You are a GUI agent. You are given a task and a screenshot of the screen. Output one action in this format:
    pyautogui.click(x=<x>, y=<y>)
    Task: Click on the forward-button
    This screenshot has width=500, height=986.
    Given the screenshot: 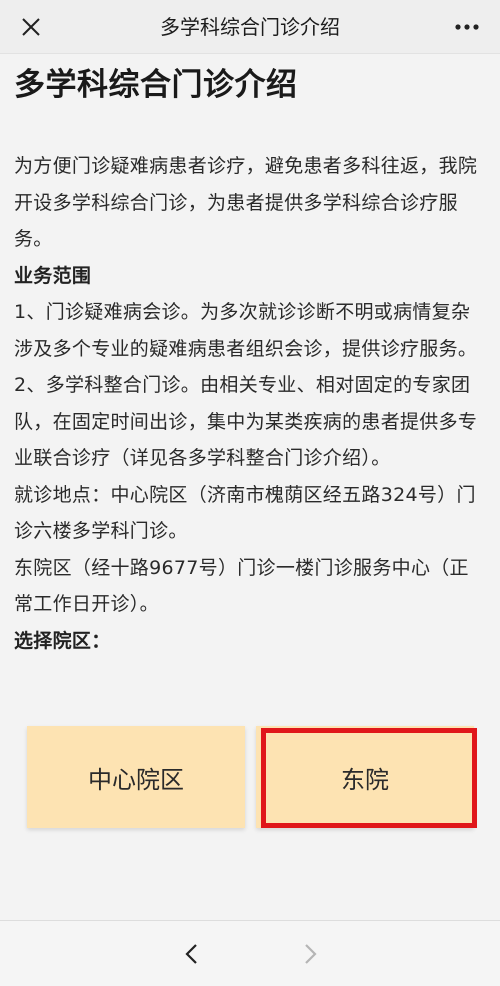 What is the action you would take?
    pyautogui.click(x=311, y=954)
    